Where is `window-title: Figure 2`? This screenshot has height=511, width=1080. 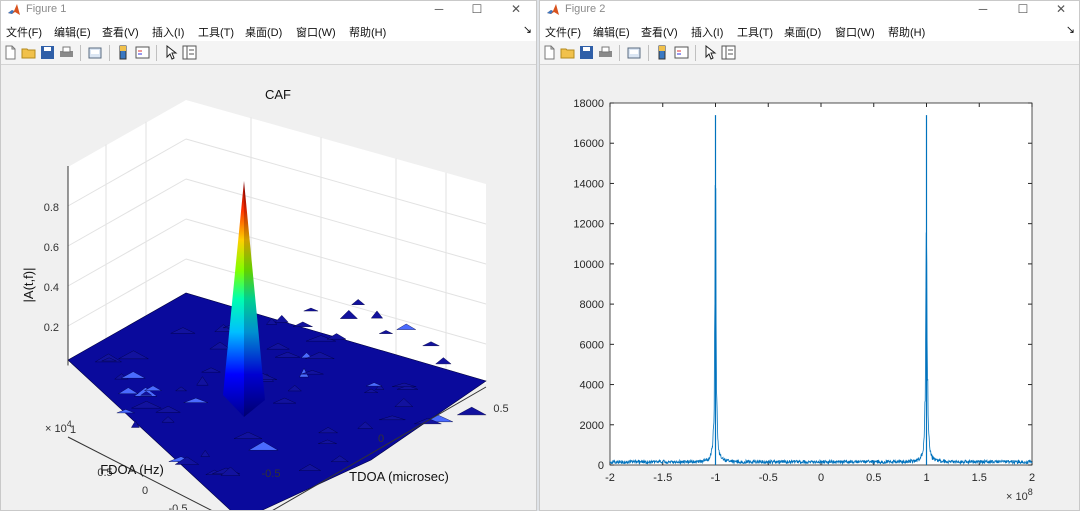 window-title: Figure 2 is located at coordinates (585, 9).